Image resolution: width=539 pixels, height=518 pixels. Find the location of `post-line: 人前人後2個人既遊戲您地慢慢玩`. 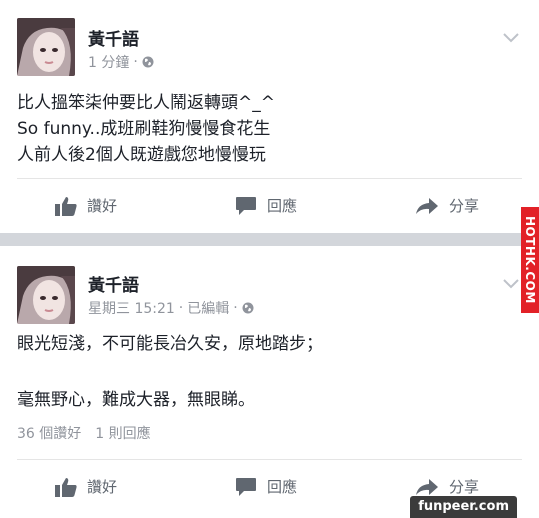

post-line: 人前人後2個人既遊戲您地慢慢玩 is located at coordinates (141, 155).